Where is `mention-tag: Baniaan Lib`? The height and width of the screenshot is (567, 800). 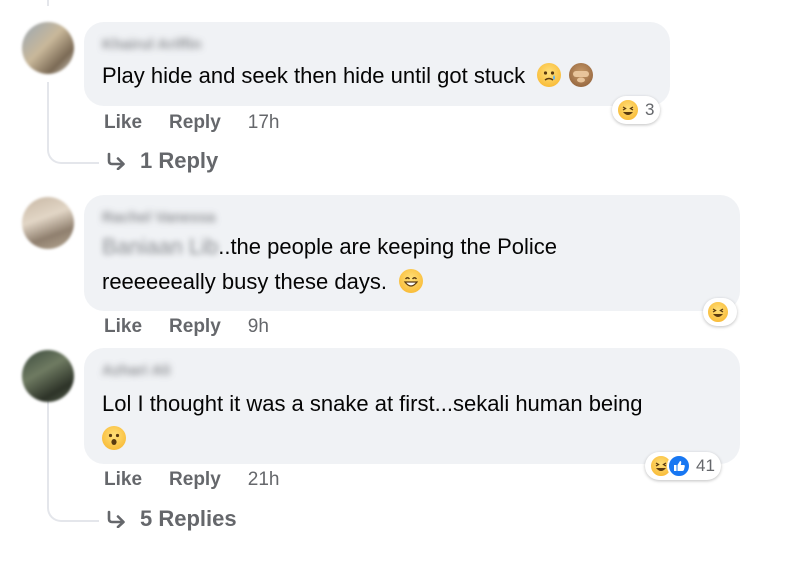 mention-tag: Baniaan Lib is located at coordinates (160, 246).